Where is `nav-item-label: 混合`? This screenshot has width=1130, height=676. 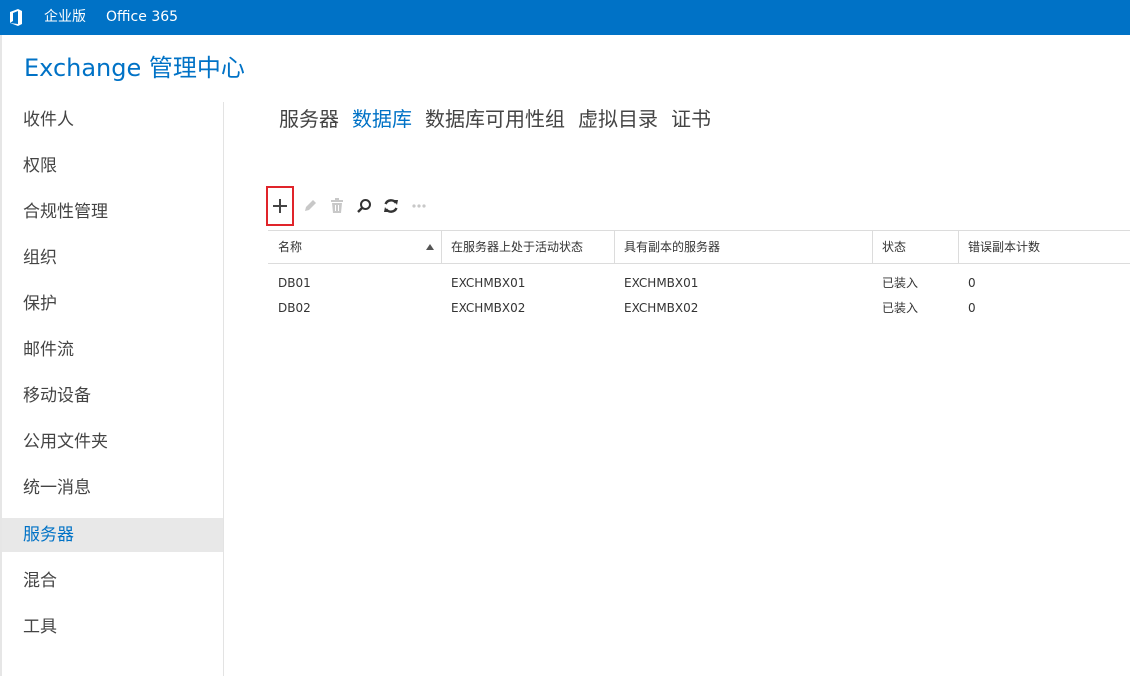 nav-item-label: 混合 is located at coordinates (40, 581).